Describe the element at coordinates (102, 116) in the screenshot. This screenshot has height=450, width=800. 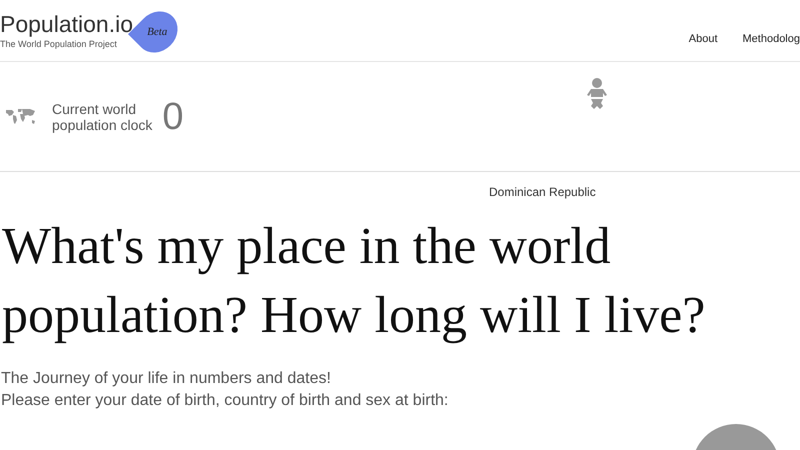
I see `clock-label: Current world population clock` at that location.